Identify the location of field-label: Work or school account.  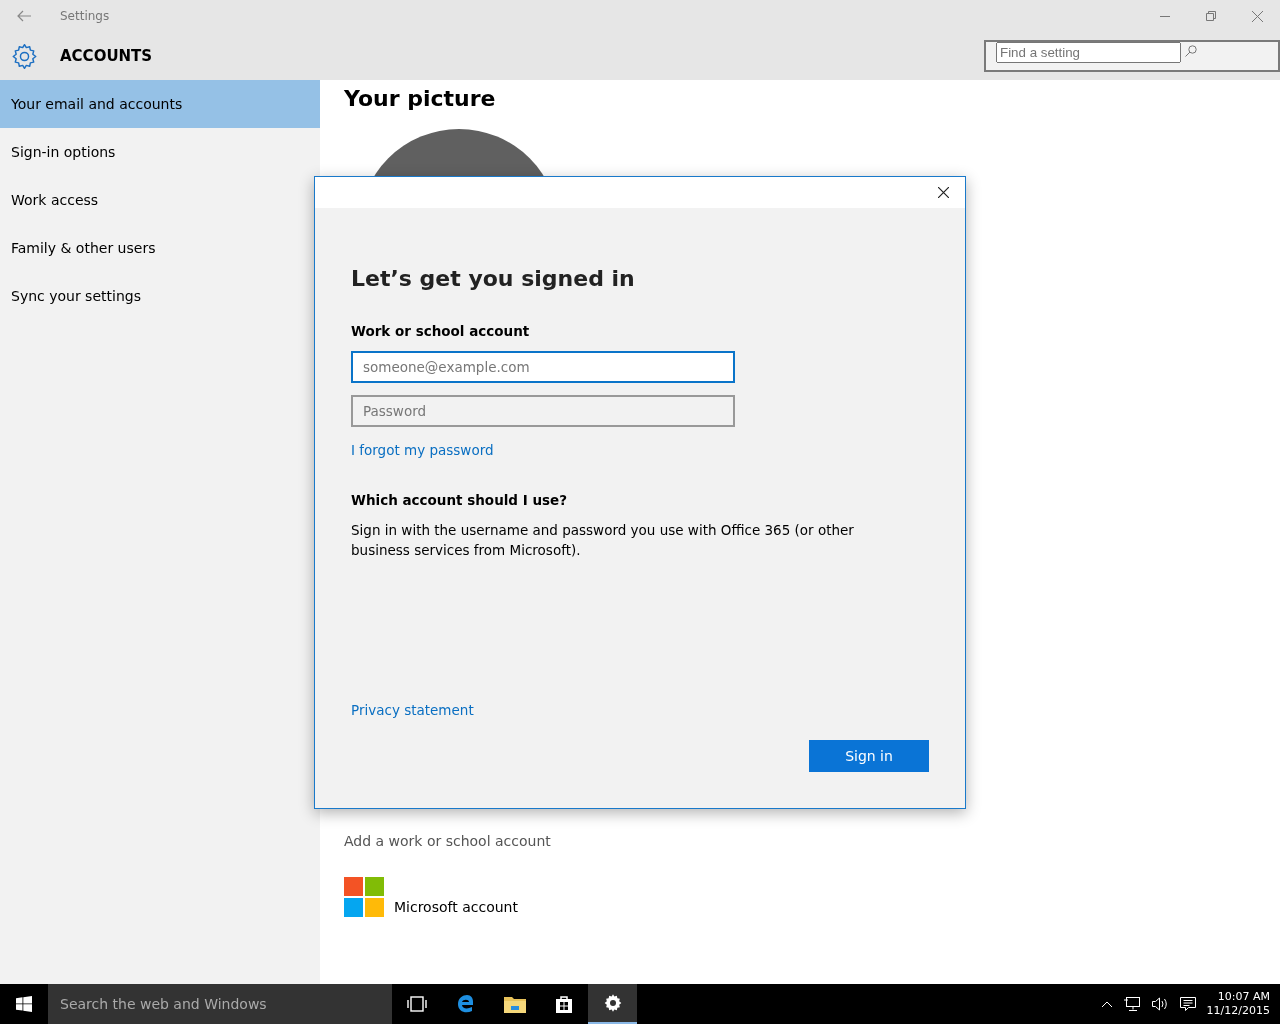
(441, 331).